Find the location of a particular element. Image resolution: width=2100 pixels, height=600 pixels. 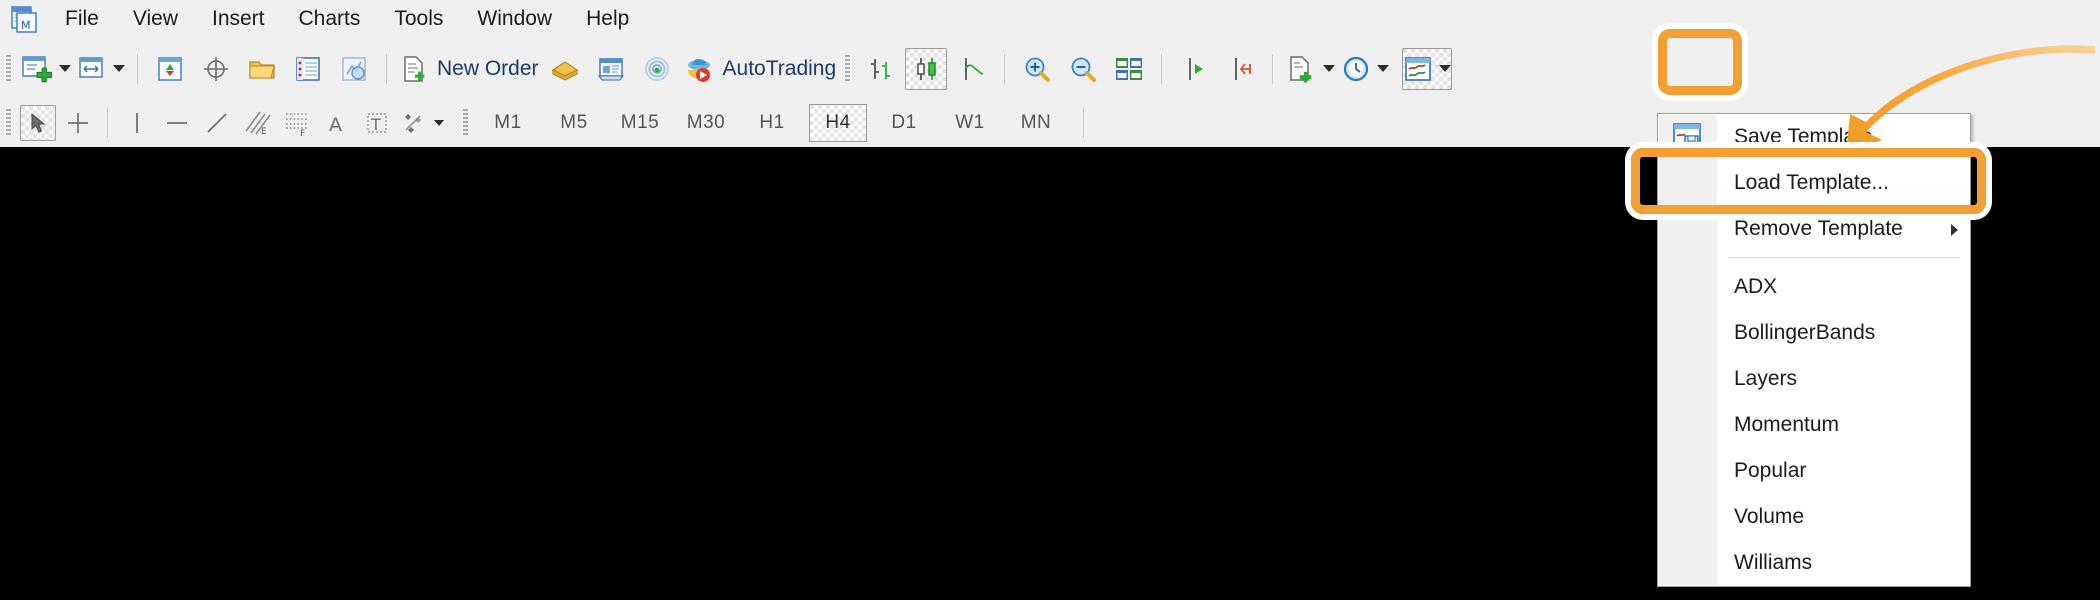

crosshair-window-icon is located at coordinates (216, 68).